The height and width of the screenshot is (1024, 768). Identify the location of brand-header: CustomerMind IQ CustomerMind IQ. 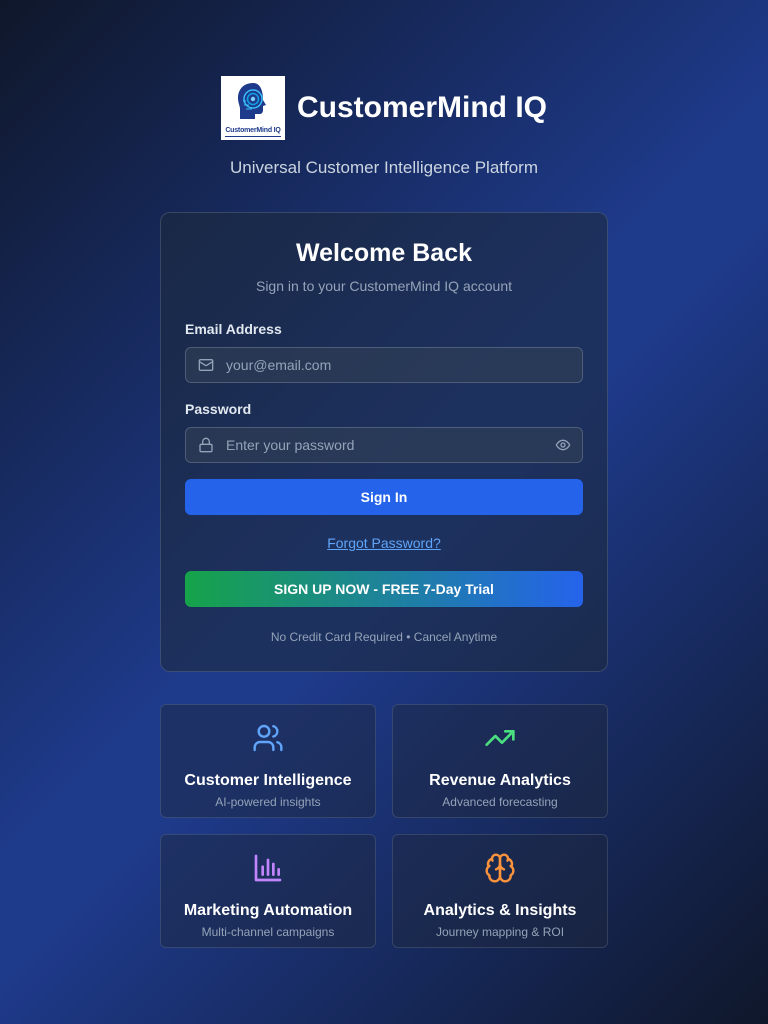
(384, 108).